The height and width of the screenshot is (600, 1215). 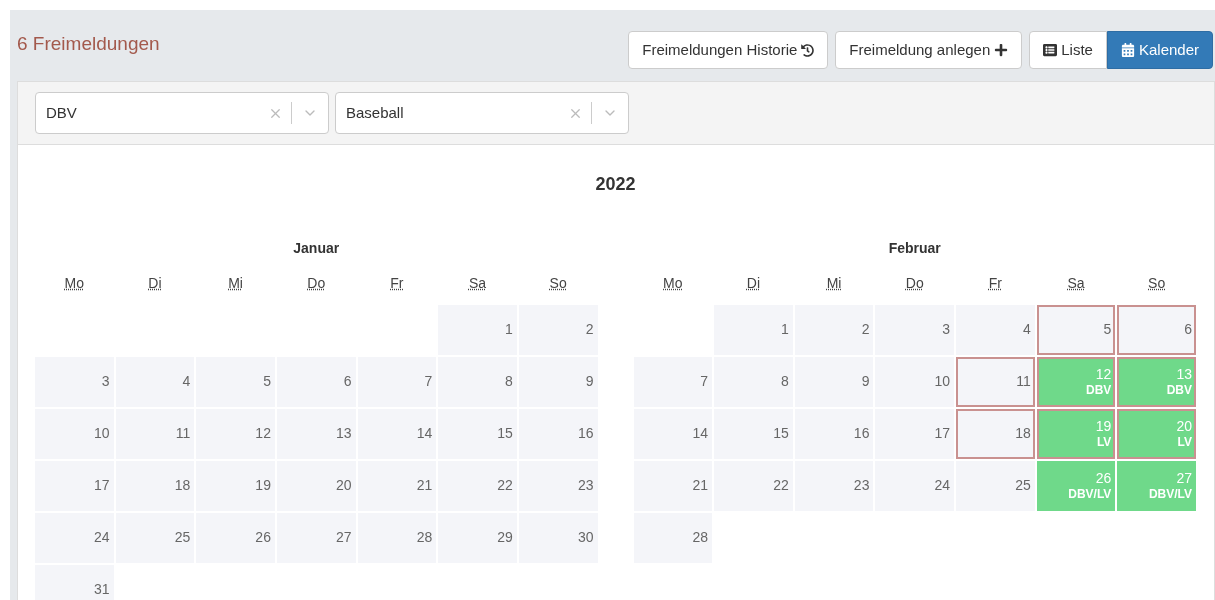 What do you see at coordinates (1023, 382) in the screenshot?
I see `day-number: 11` at bounding box center [1023, 382].